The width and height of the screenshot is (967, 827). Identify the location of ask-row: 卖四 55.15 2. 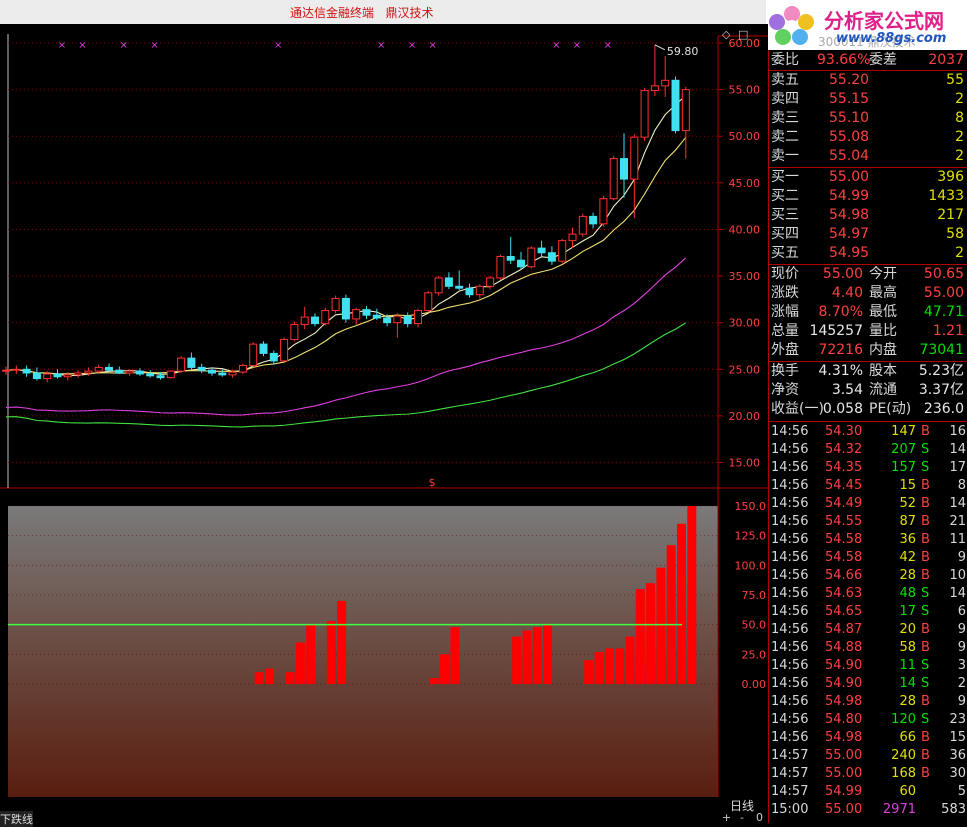
(868, 99).